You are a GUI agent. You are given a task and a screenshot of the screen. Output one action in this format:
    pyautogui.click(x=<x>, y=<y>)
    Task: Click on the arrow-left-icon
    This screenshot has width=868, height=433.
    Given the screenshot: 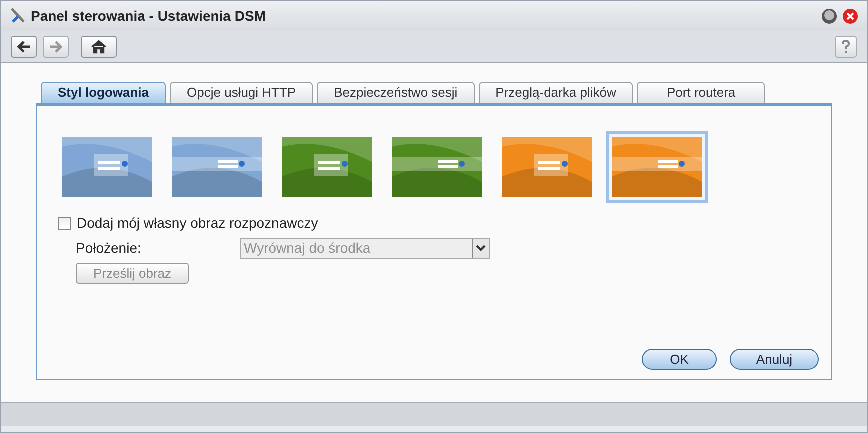 What is the action you would take?
    pyautogui.click(x=24, y=46)
    